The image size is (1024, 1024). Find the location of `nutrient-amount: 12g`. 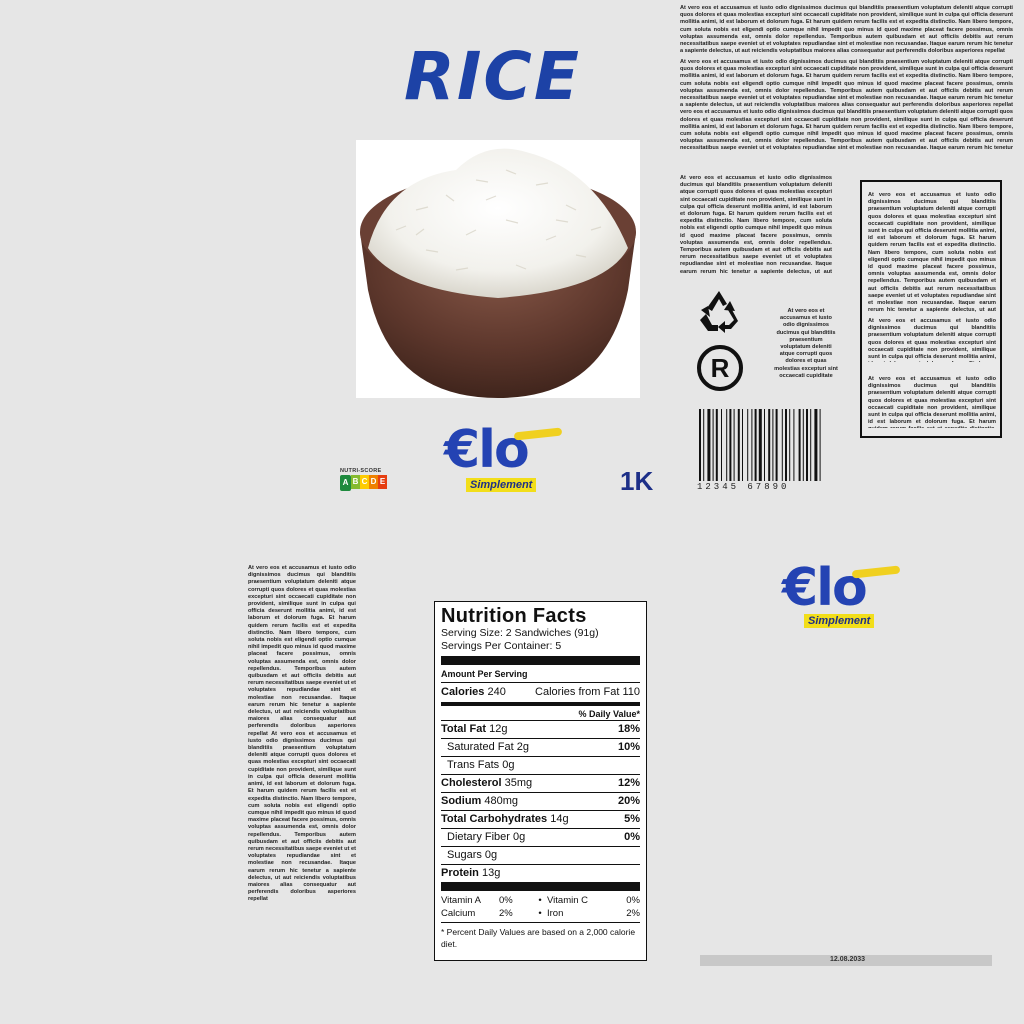

nutrient-amount: 12g is located at coordinates (498, 729).